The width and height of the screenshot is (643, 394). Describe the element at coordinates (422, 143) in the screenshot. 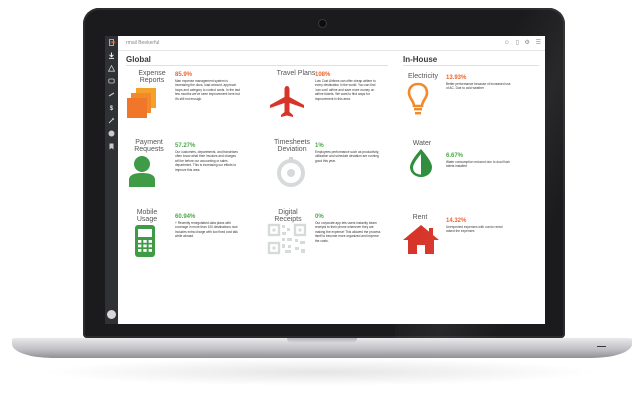

I see `water-label: Water` at that location.